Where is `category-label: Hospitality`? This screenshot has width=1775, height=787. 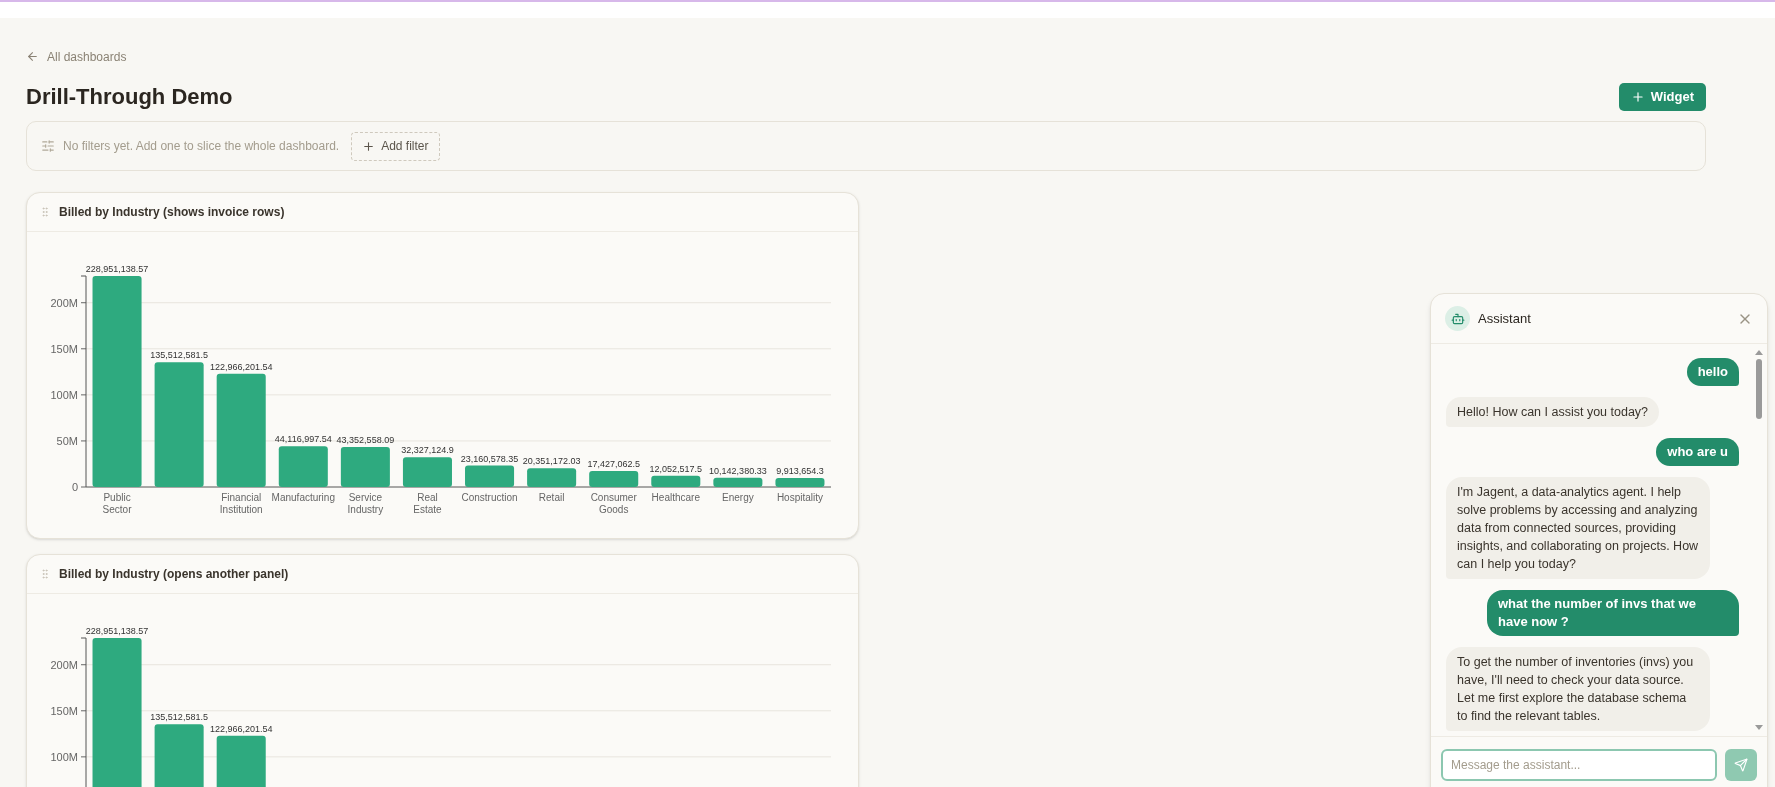 category-label: Hospitality is located at coordinates (800, 497).